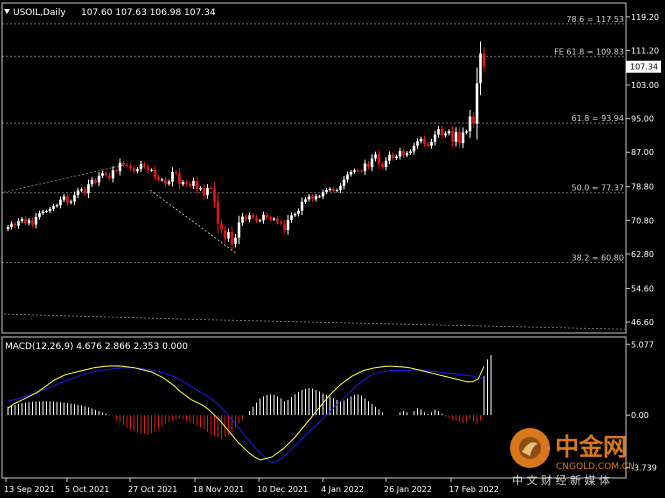  I want to click on watermark-brand: 中金网, so click(591, 447).